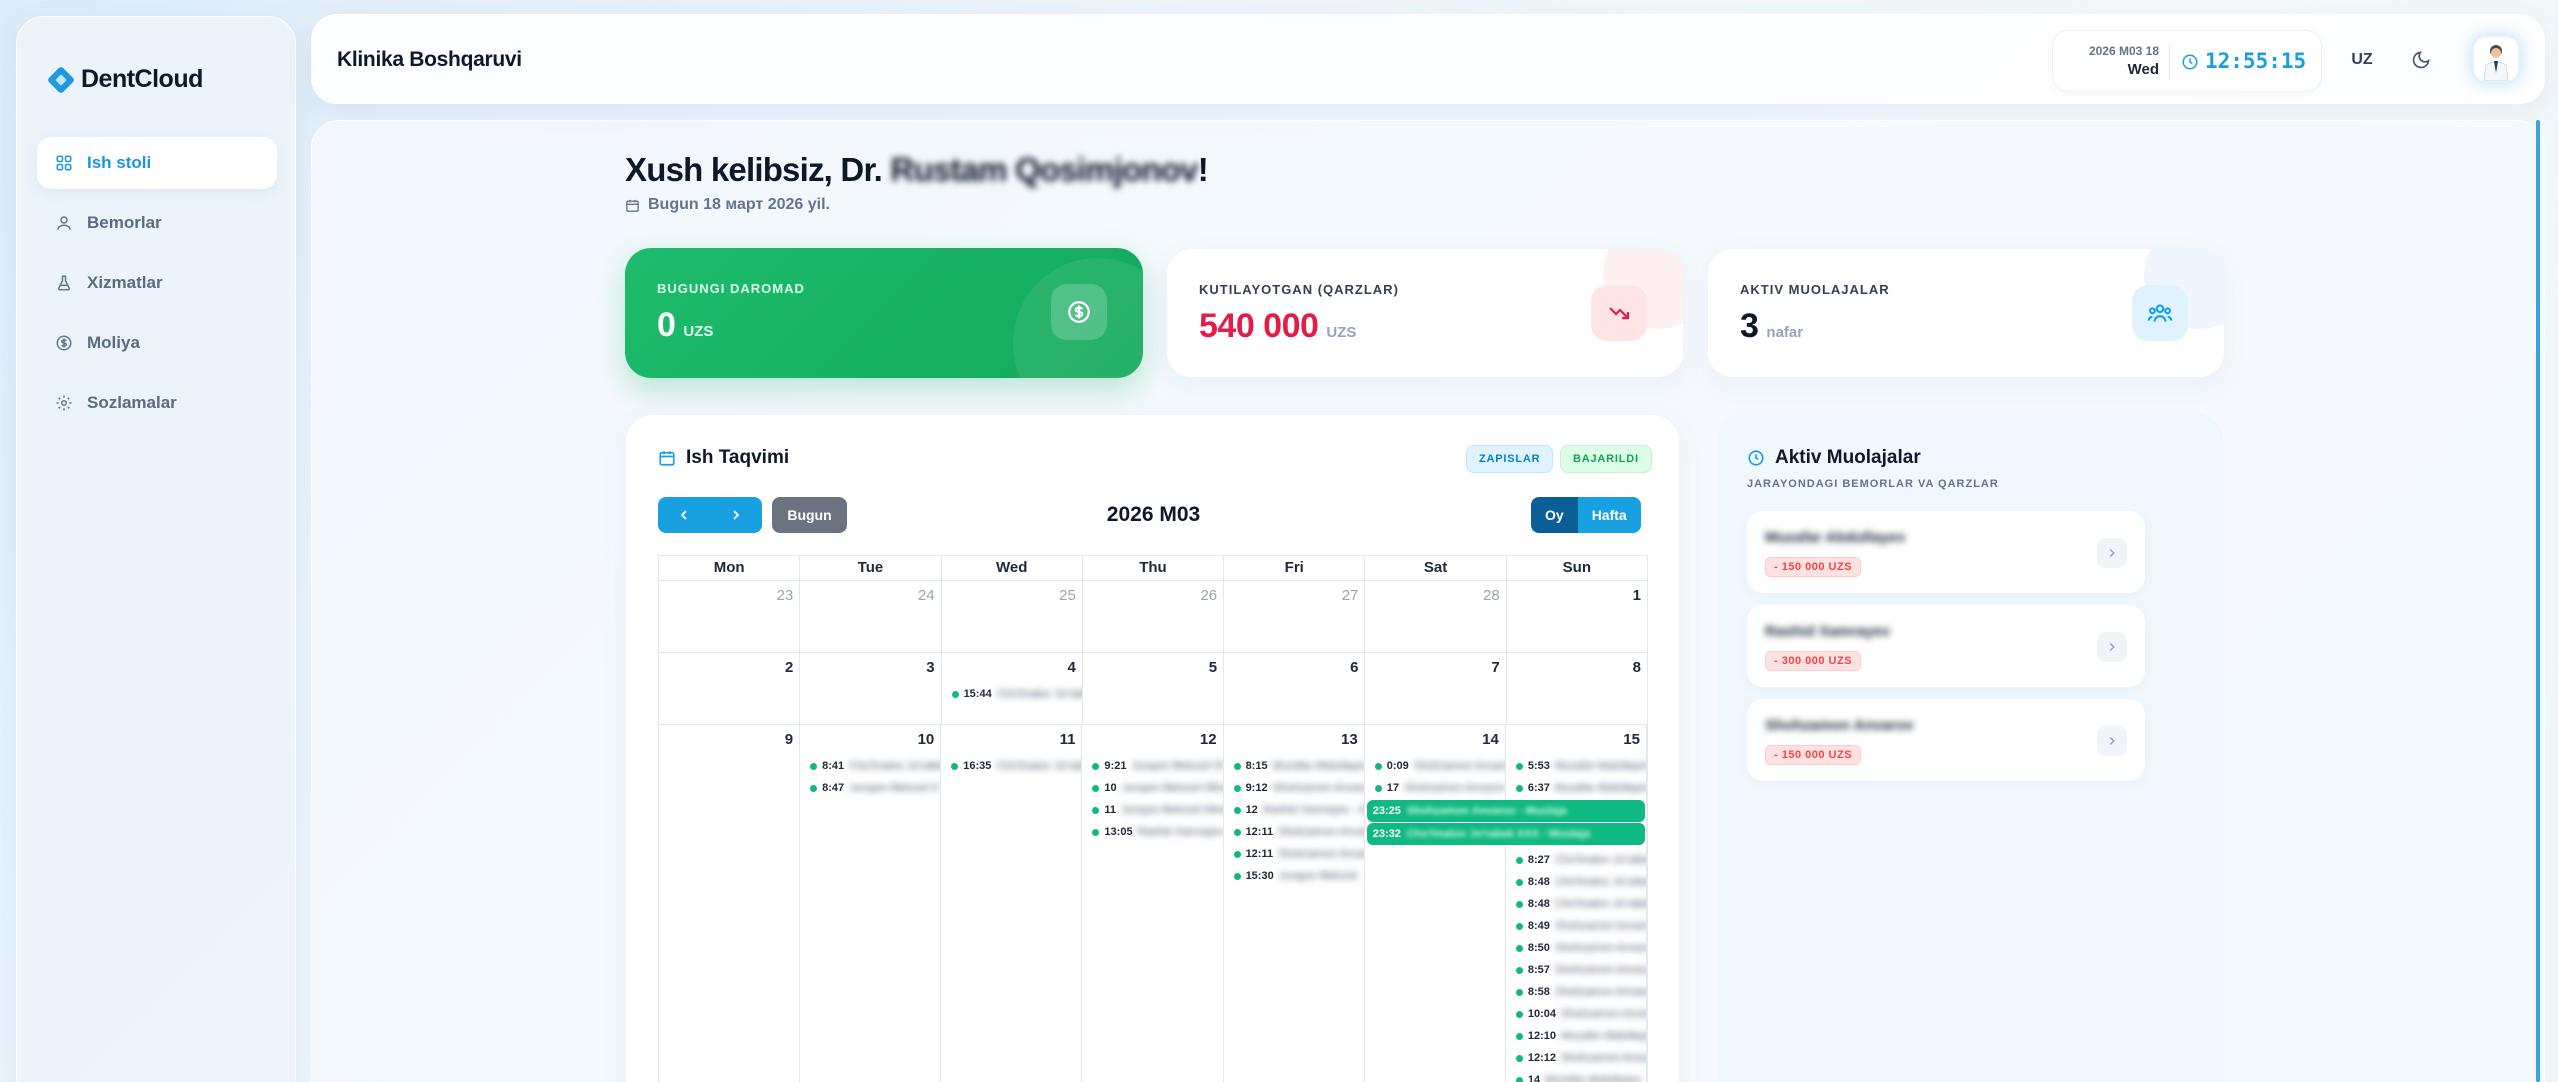  What do you see at coordinates (157, 223) in the screenshot?
I see `sidebar-item-bemorlar: Bemorlar` at bounding box center [157, 223].